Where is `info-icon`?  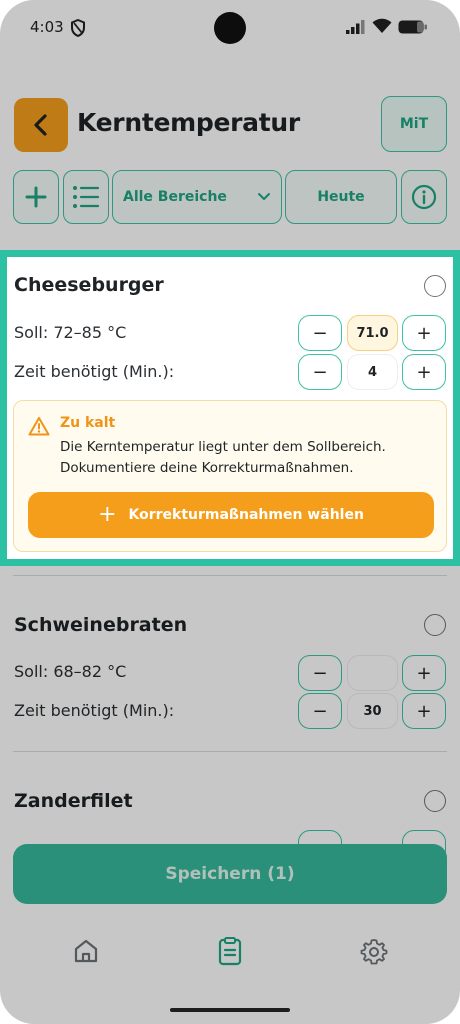
info-icon is located at coordinates (424, 197).